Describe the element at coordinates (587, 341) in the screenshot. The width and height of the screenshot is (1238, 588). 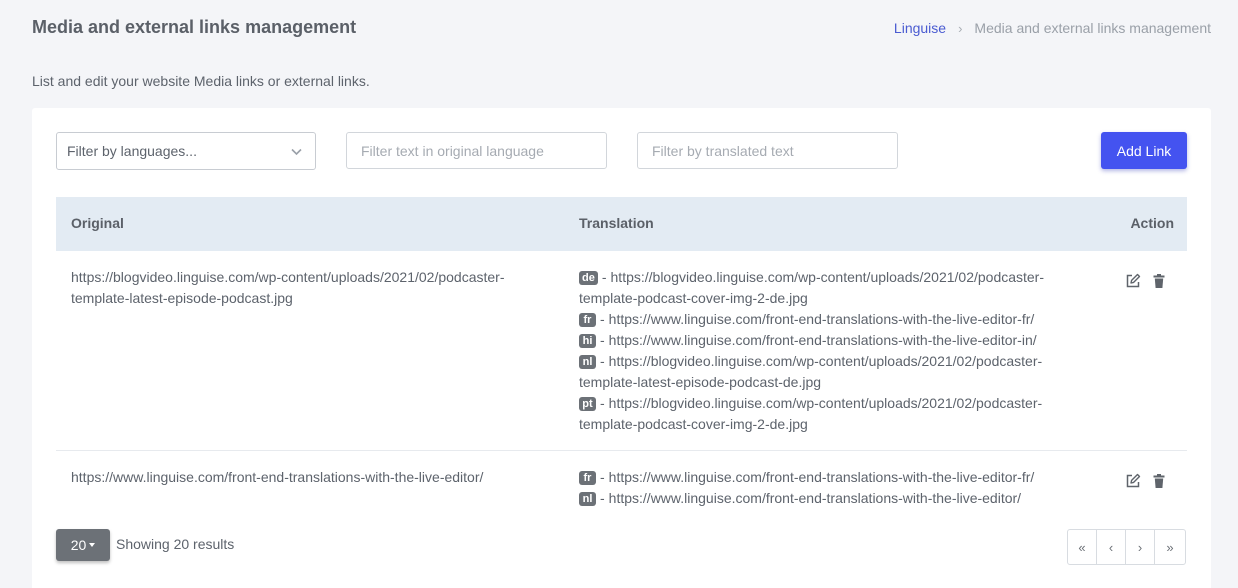
I see `language-badge: hi` at that location.